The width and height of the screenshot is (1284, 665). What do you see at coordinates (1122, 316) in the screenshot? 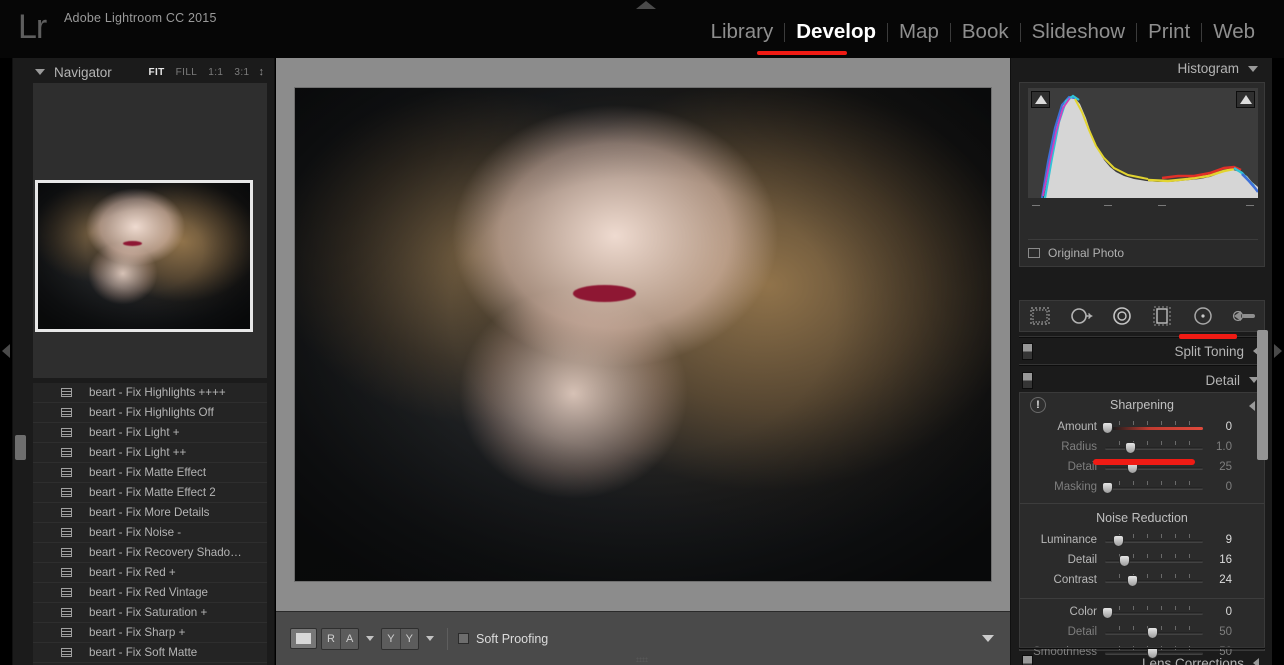
I see `red-eye-correction-icon` at bounding box center [1122, 316].